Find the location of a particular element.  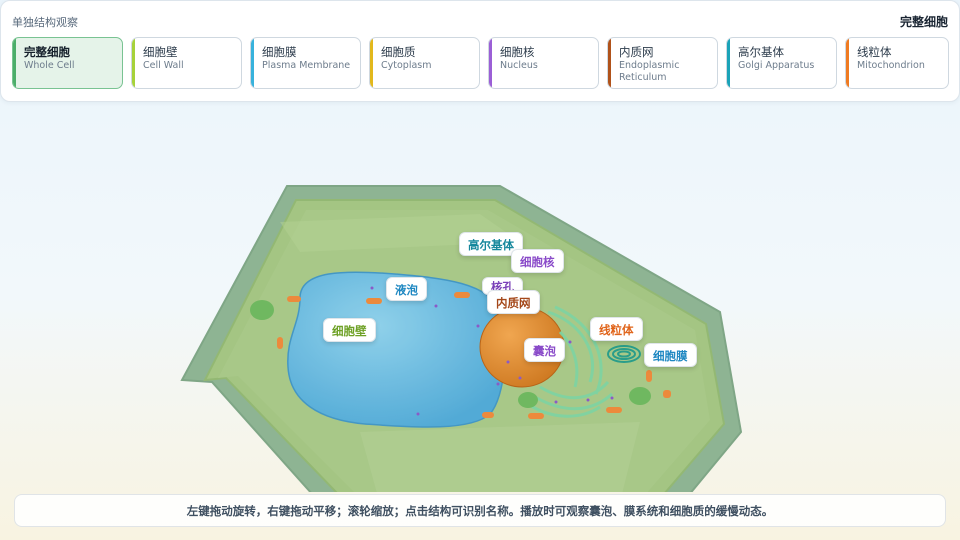

label-nucleus: 细胞核 is located at coordinates (537, 261).